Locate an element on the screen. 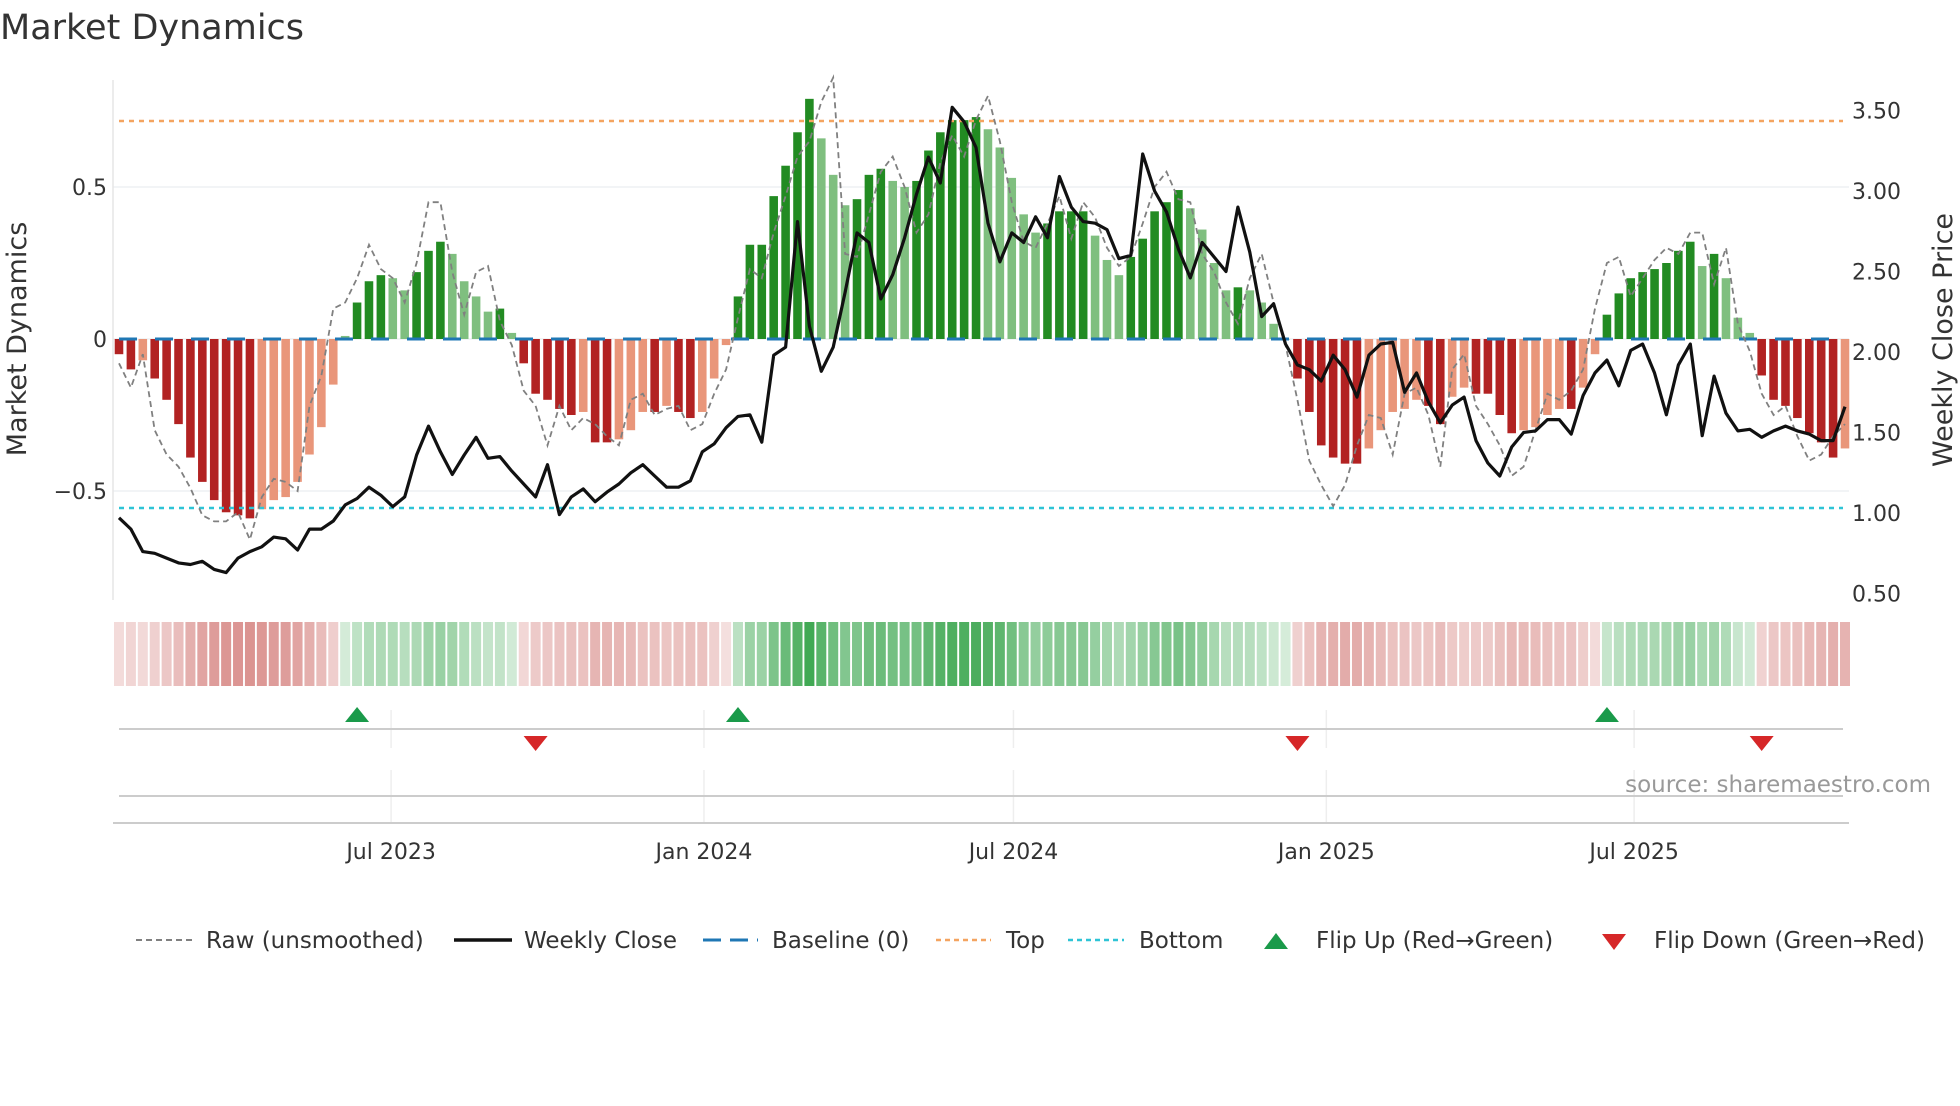 This screenshot has height=1106, width=1960. legend-flip-down-label: Flip Down (Green→Red) is located at coordinates (1789, 941).